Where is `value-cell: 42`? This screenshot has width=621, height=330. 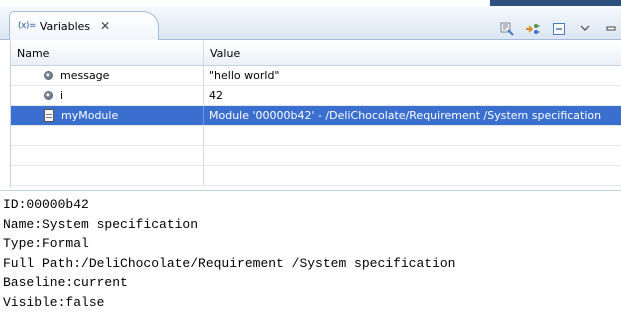 value-cell: 42 is located at coordinates (216, 95).